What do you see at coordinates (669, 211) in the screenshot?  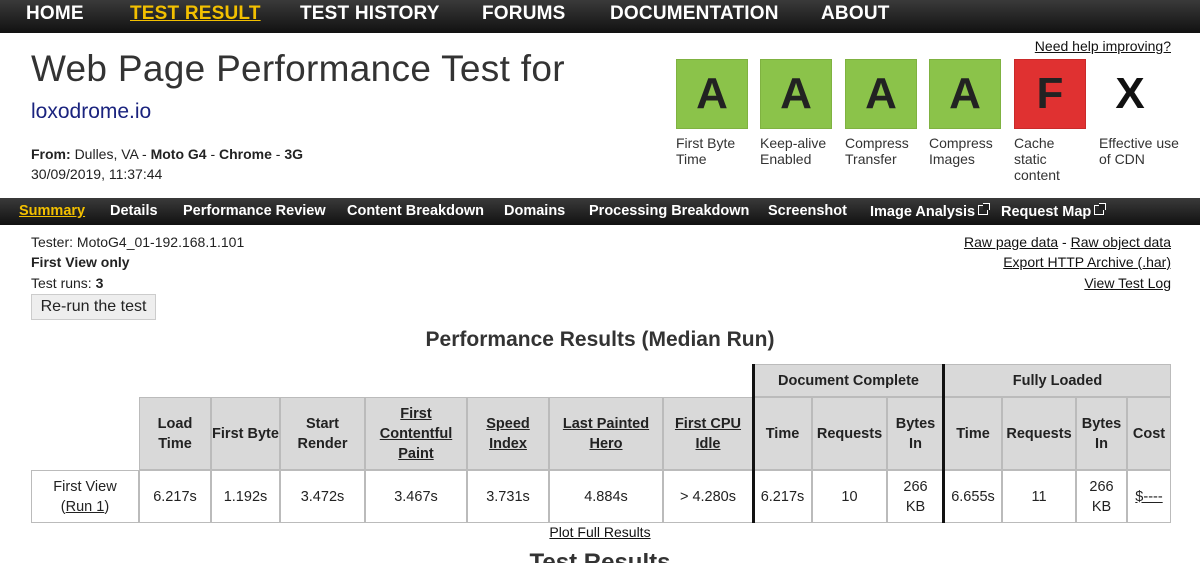 I see `tab-processing-breakdown: Processing Breakdown` at bounding box center [669, 211].